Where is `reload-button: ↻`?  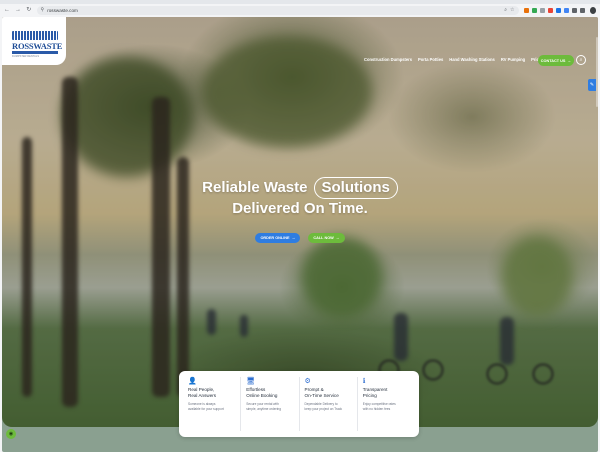
reload-button: ↻ is located at coordinates (29, 10).